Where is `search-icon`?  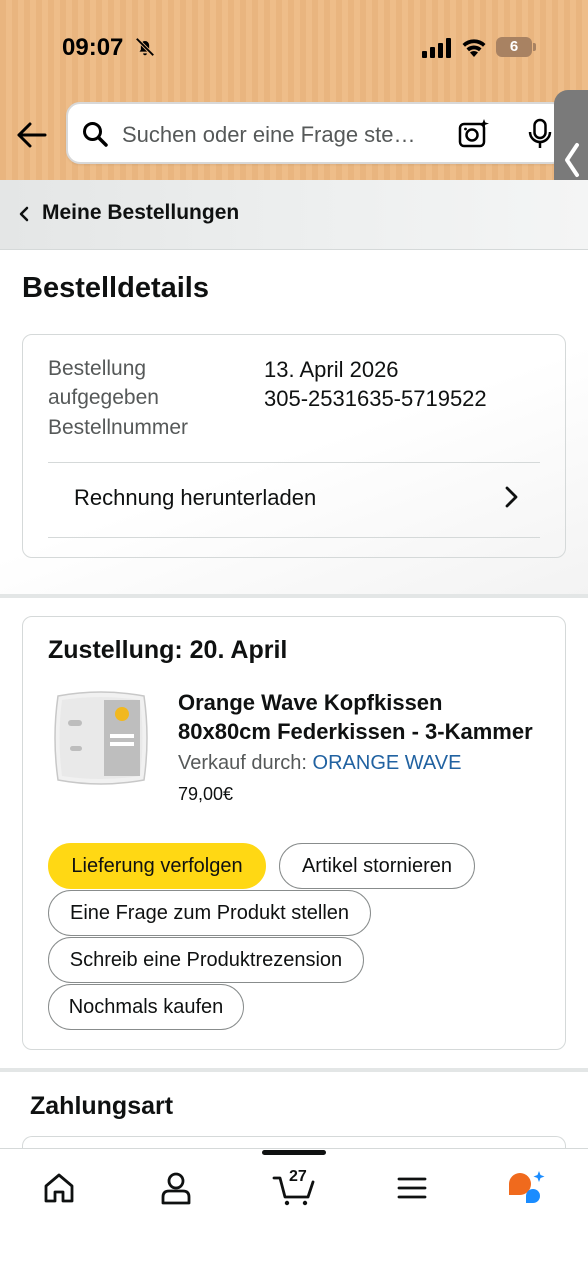 search-icon is located at coordinates (95, 134).